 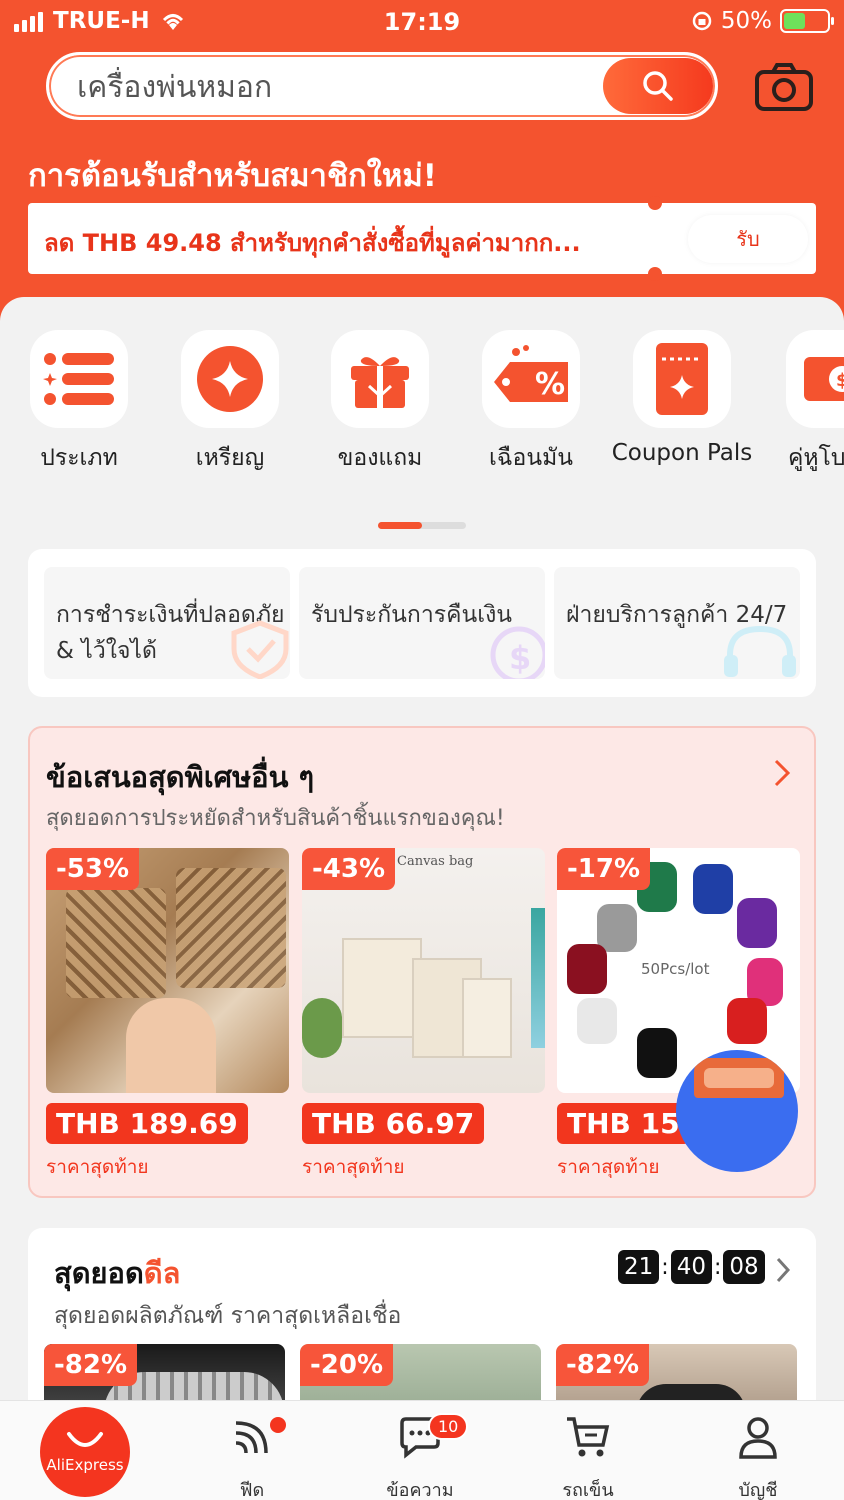 What do you see at coordinates (435, 861) in the screenshot?
I see `product-image-text: Canvas bag` at bounding box center [435, 861].